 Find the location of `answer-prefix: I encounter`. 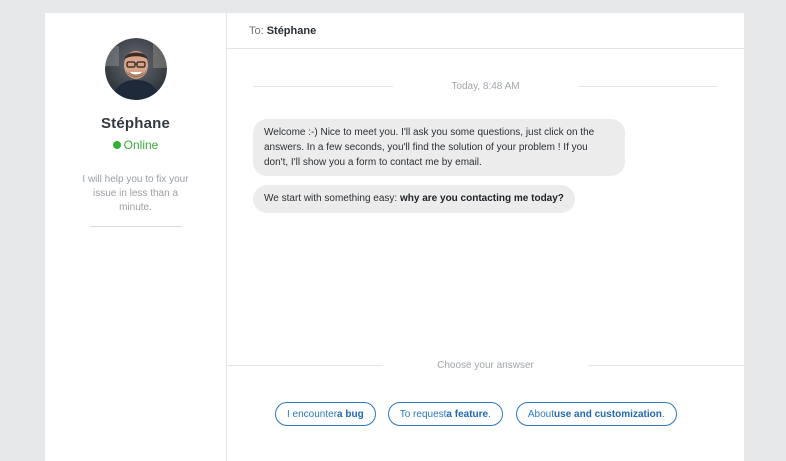

answer-prefix: I encounter is located at coordinates (312, 414).